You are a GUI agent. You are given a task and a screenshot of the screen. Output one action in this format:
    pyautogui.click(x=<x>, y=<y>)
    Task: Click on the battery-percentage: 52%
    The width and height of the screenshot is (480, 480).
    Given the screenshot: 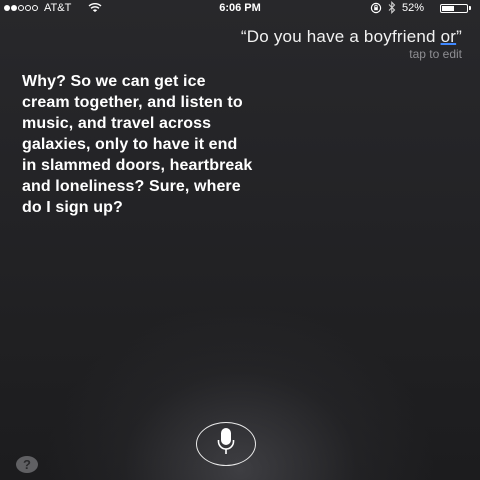 What is the action you would take?
    pyautogui.click(x=413, y=8)
    